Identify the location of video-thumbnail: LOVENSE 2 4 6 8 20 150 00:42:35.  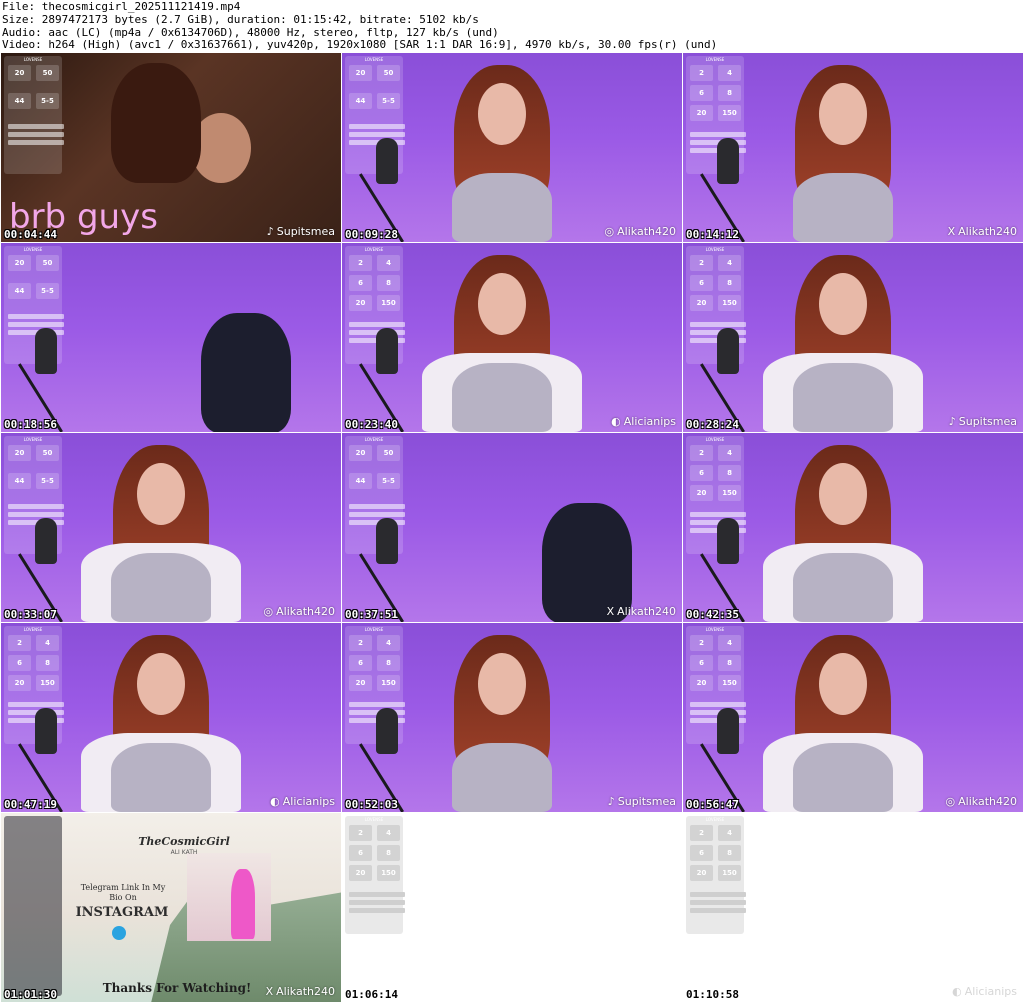
(853, 527).